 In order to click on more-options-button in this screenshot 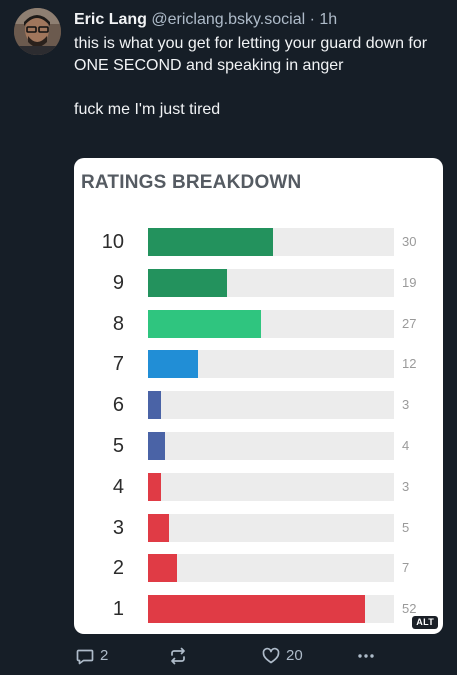, I will do `click(366, 656)`.